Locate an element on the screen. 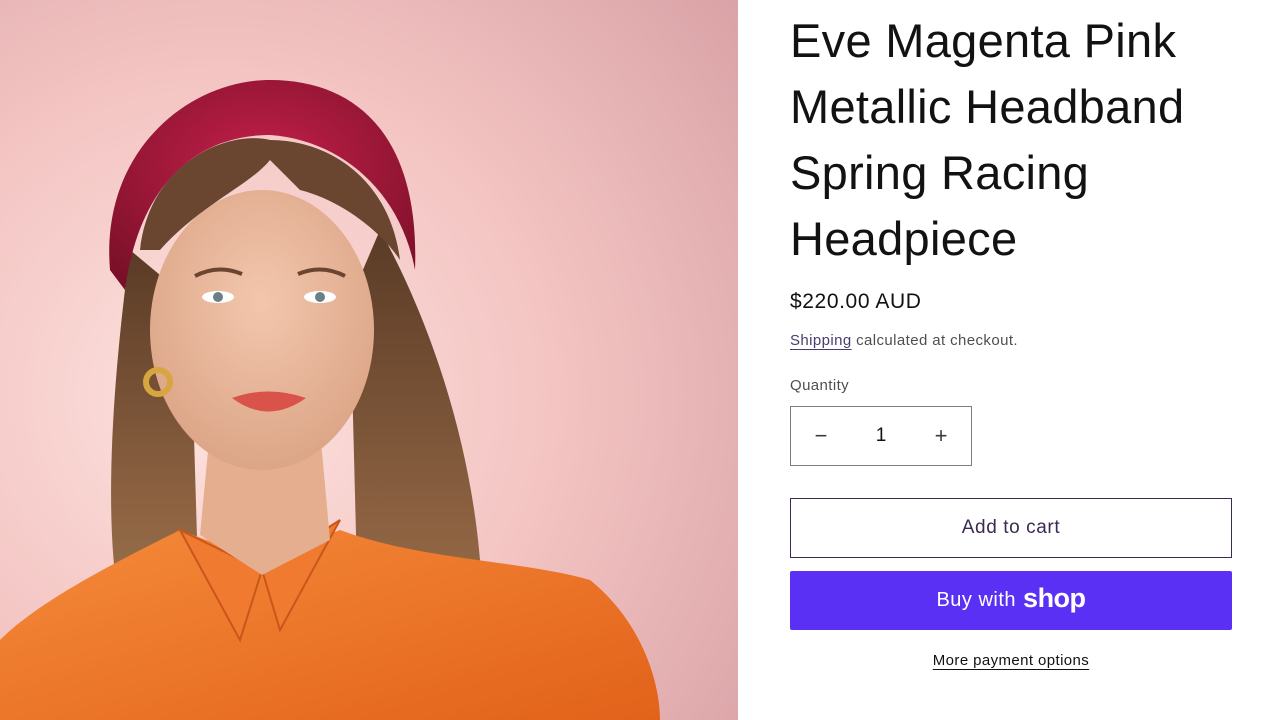 The height and width of the screenshot is (720, 1280). buy-with-shop-button: Buy with shop is located at coordinates (1011, 600).